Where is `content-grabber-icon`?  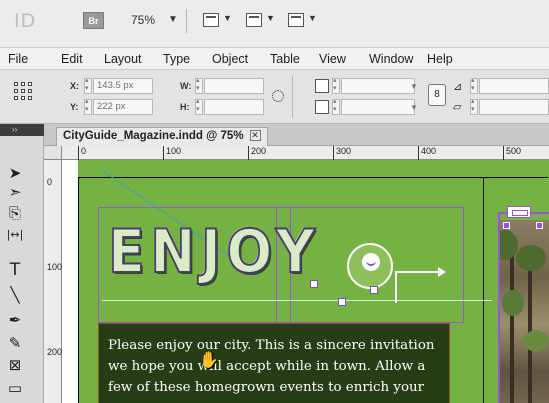
content-grabber-icon is located at coordinates (519, 212).